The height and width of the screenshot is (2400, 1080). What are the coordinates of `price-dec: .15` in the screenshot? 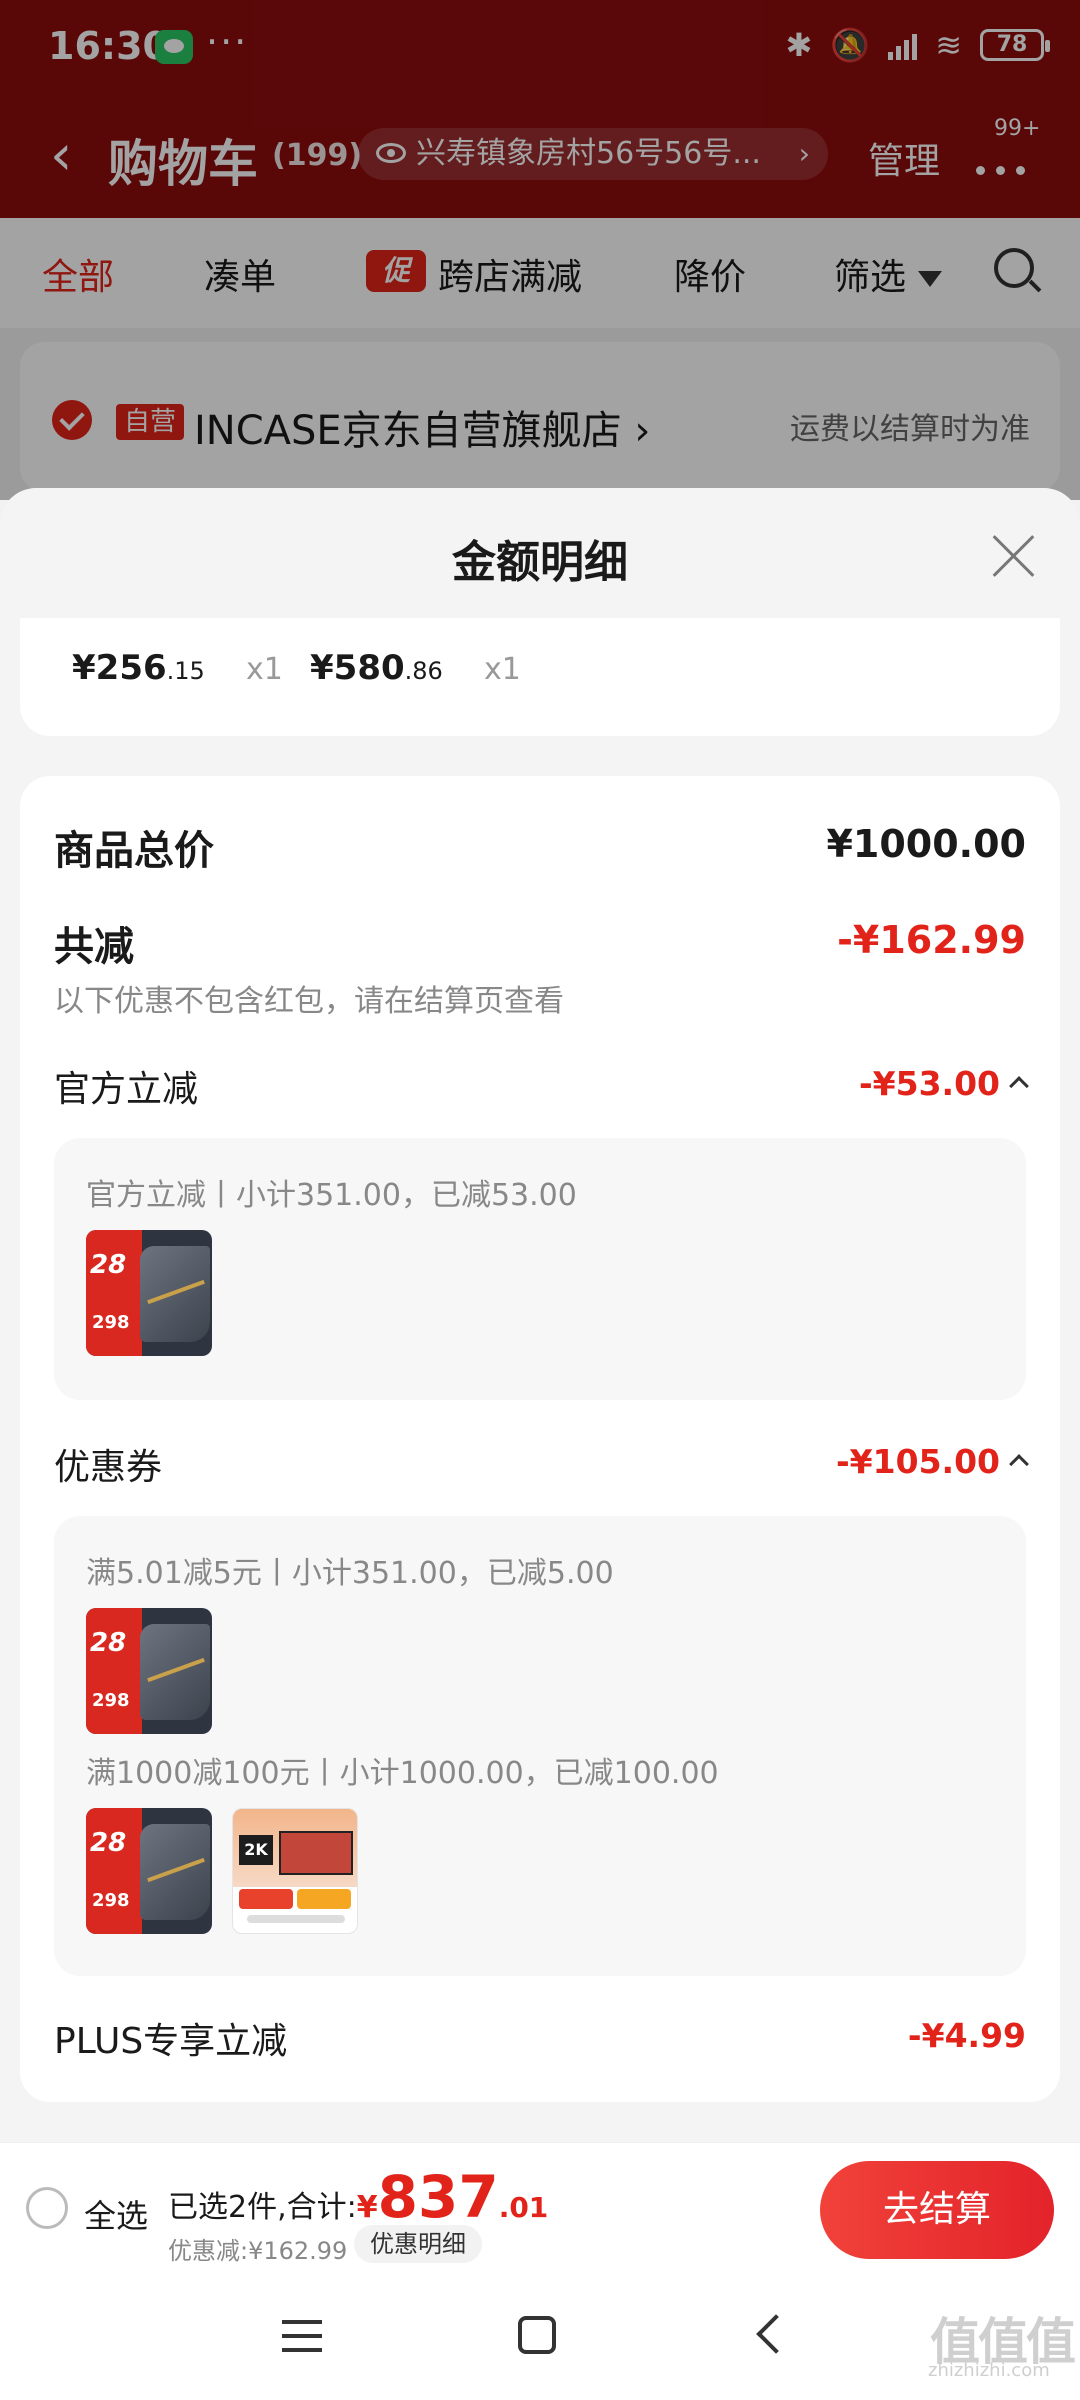 It's located at (185, 671).